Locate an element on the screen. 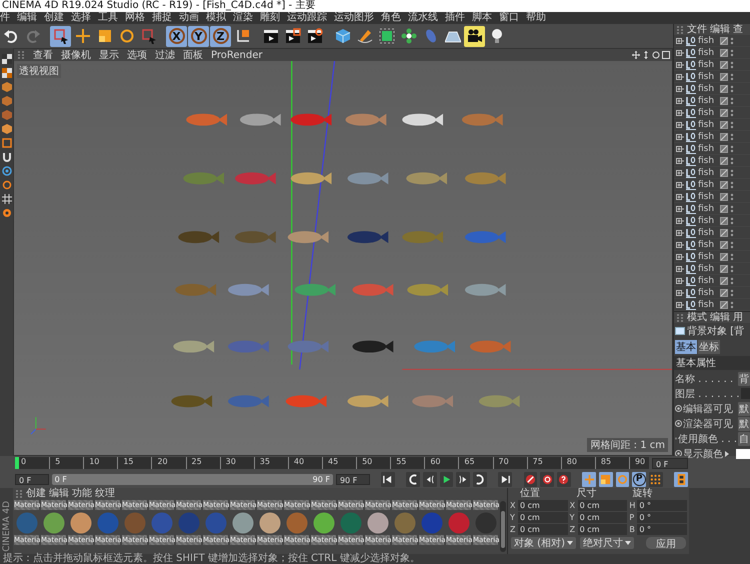  frame-range-slider: 0 F 90 F is located at coordinates (192, 479).